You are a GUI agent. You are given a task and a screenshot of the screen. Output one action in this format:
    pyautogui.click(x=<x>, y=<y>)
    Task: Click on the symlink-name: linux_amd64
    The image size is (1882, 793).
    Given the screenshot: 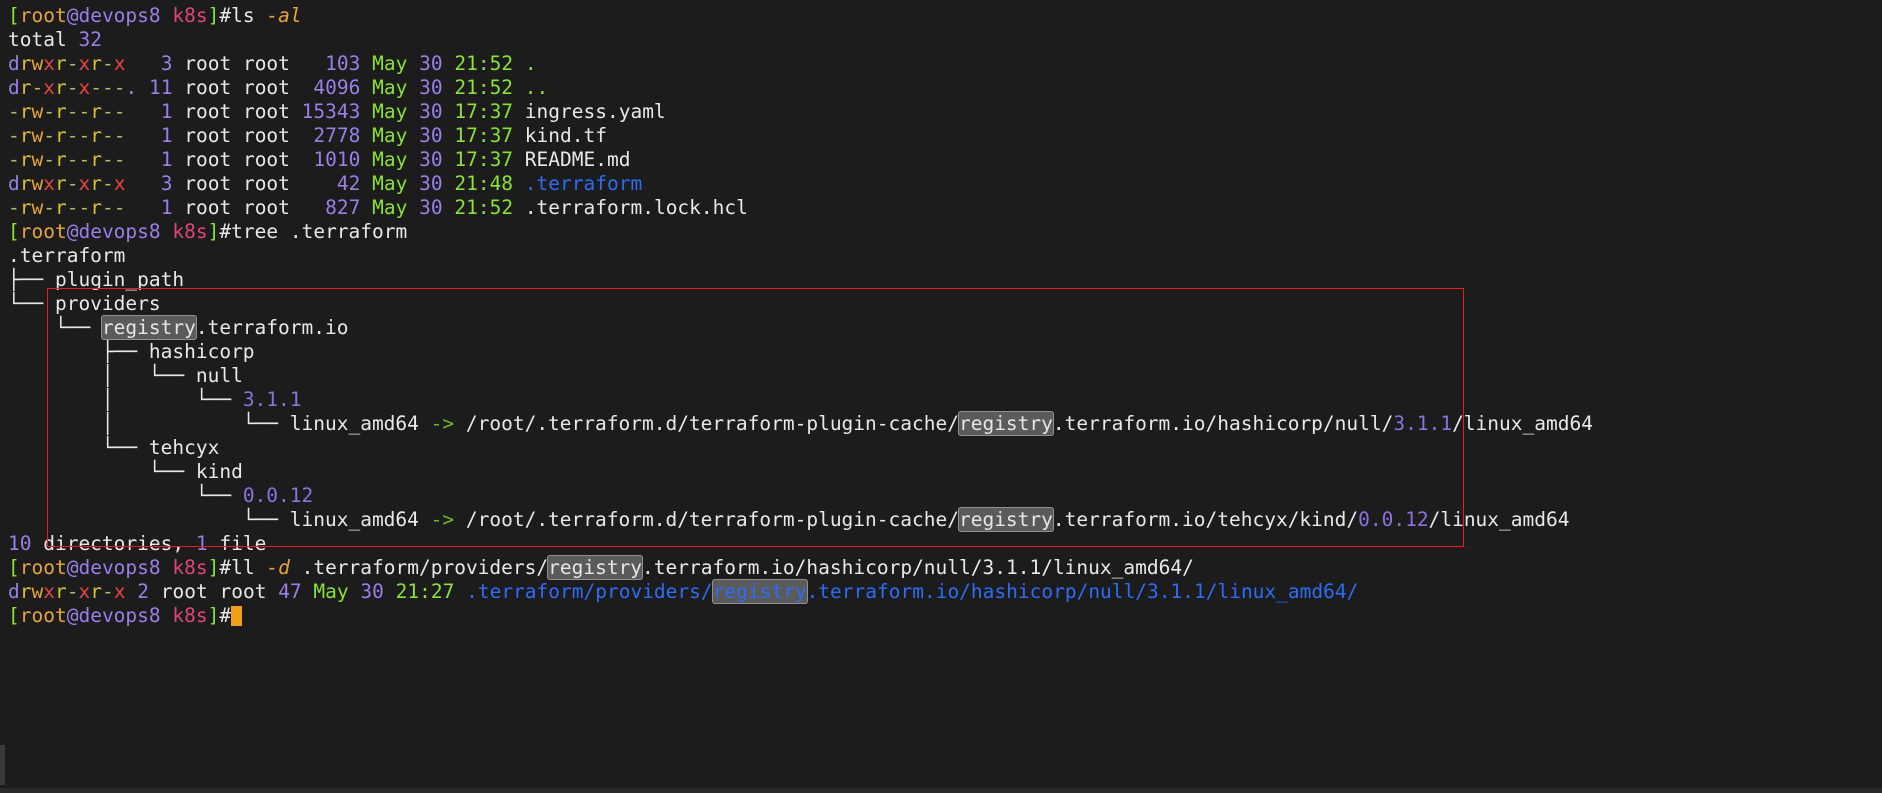 What is the action you would take?
    pyautogui.click(x=354, y=423)
    